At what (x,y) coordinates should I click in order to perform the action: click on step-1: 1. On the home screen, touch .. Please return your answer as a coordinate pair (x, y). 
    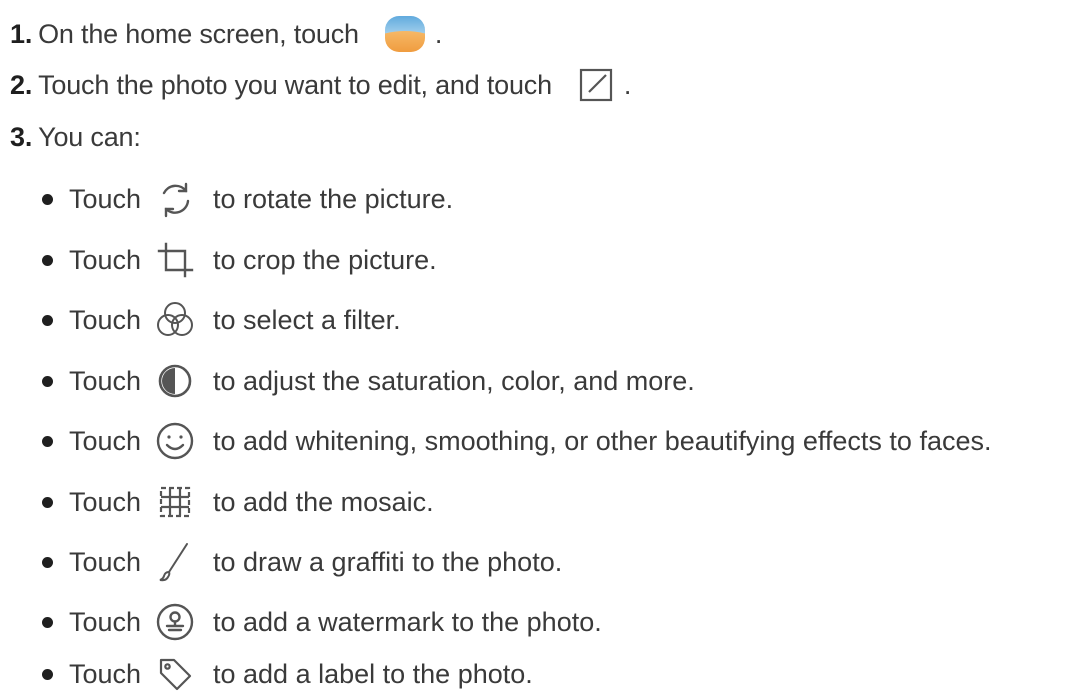
    Looking at the image, I should click on (221, 34).